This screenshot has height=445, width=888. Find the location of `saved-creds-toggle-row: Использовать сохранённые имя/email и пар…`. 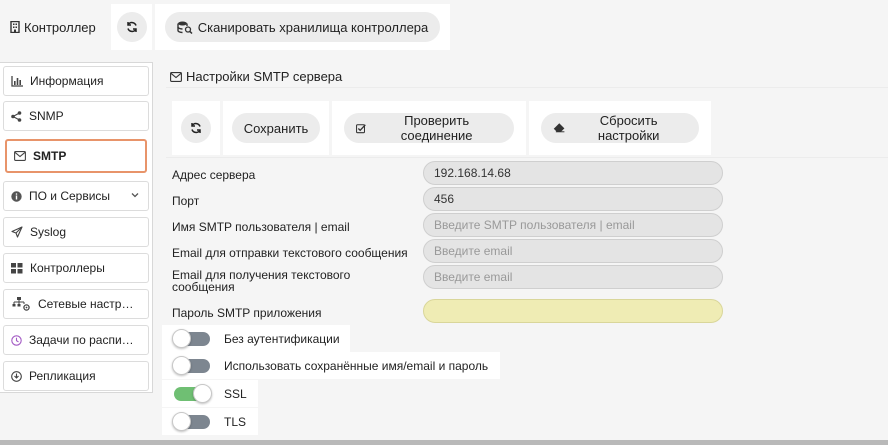

saved-creds-toggle-row: Использовать сохранённые имя/email и пар… is located at coordinates (331, 365).